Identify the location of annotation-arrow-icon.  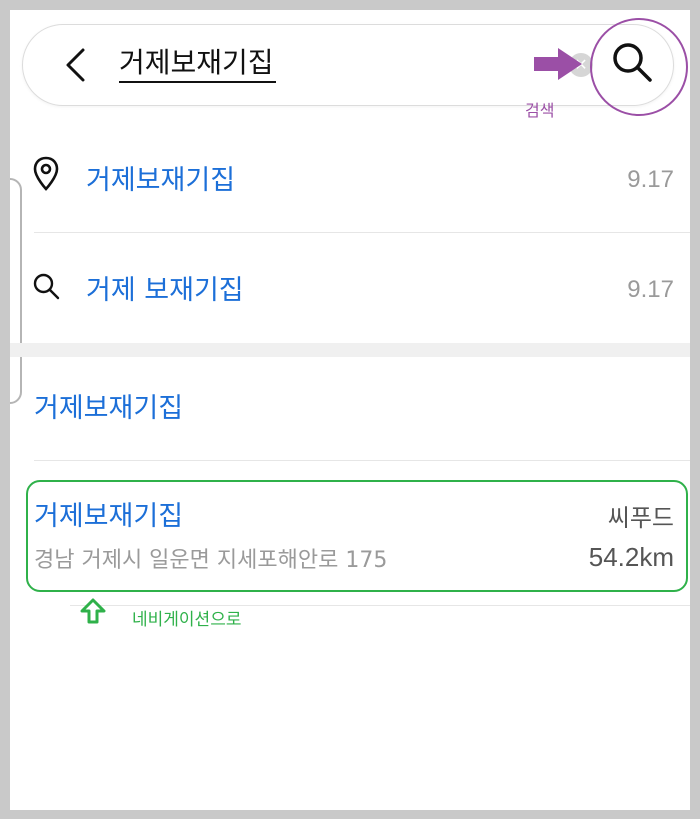
(558, 64).